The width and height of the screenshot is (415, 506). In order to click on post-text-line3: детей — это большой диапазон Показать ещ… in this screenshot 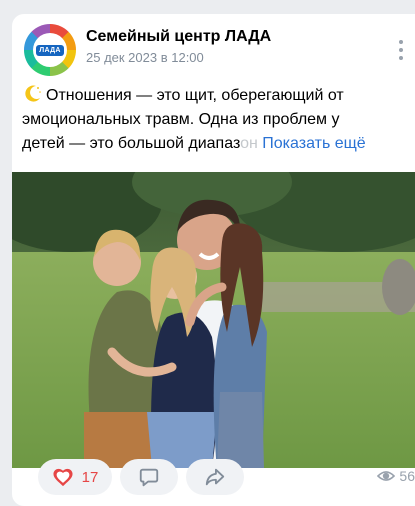, I will do `click(217, 144)`.